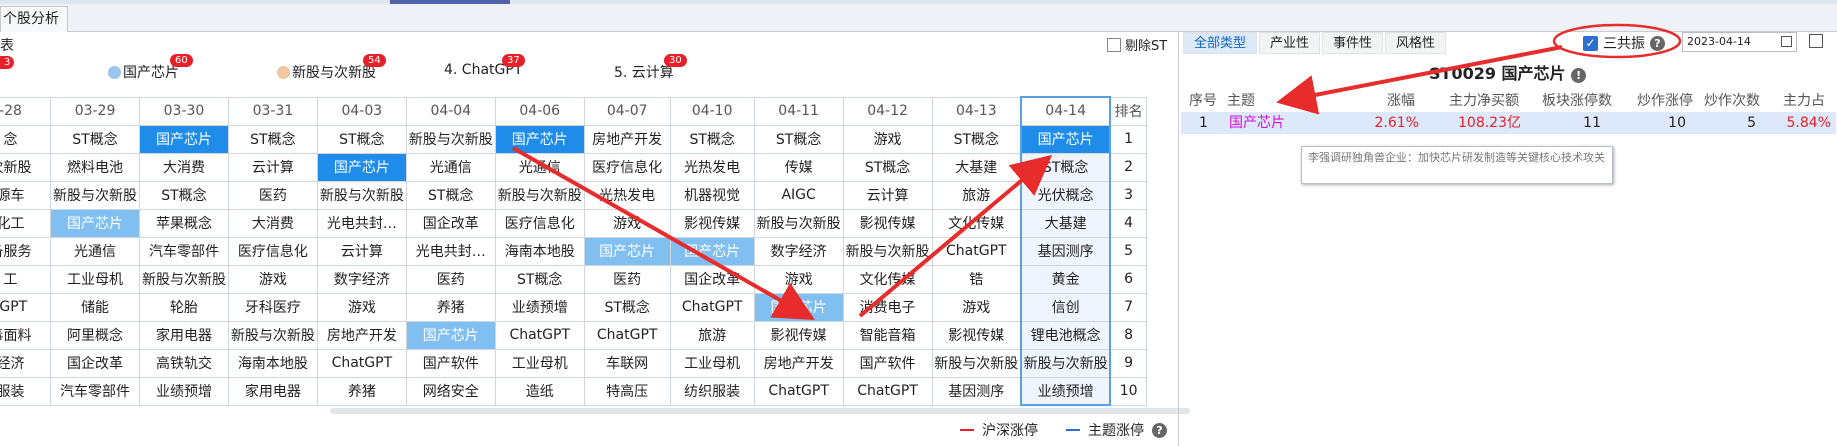  What do you see at coordinates (1579, 75) in the screenshot?
I see `title-info-icon: !` at bounding box center [1579, 75].